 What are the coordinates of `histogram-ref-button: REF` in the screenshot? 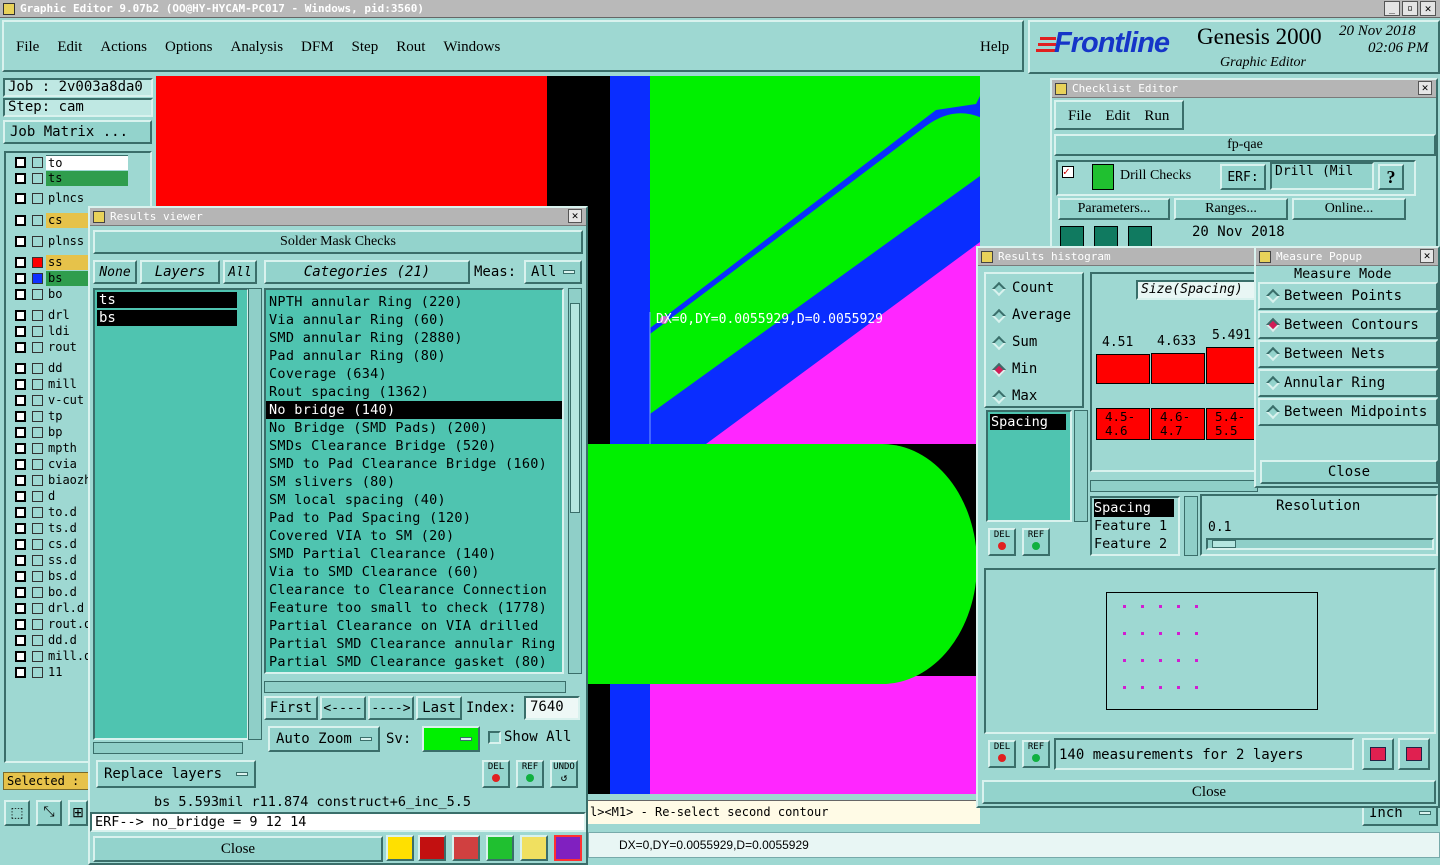 It's located at (1036, 542).